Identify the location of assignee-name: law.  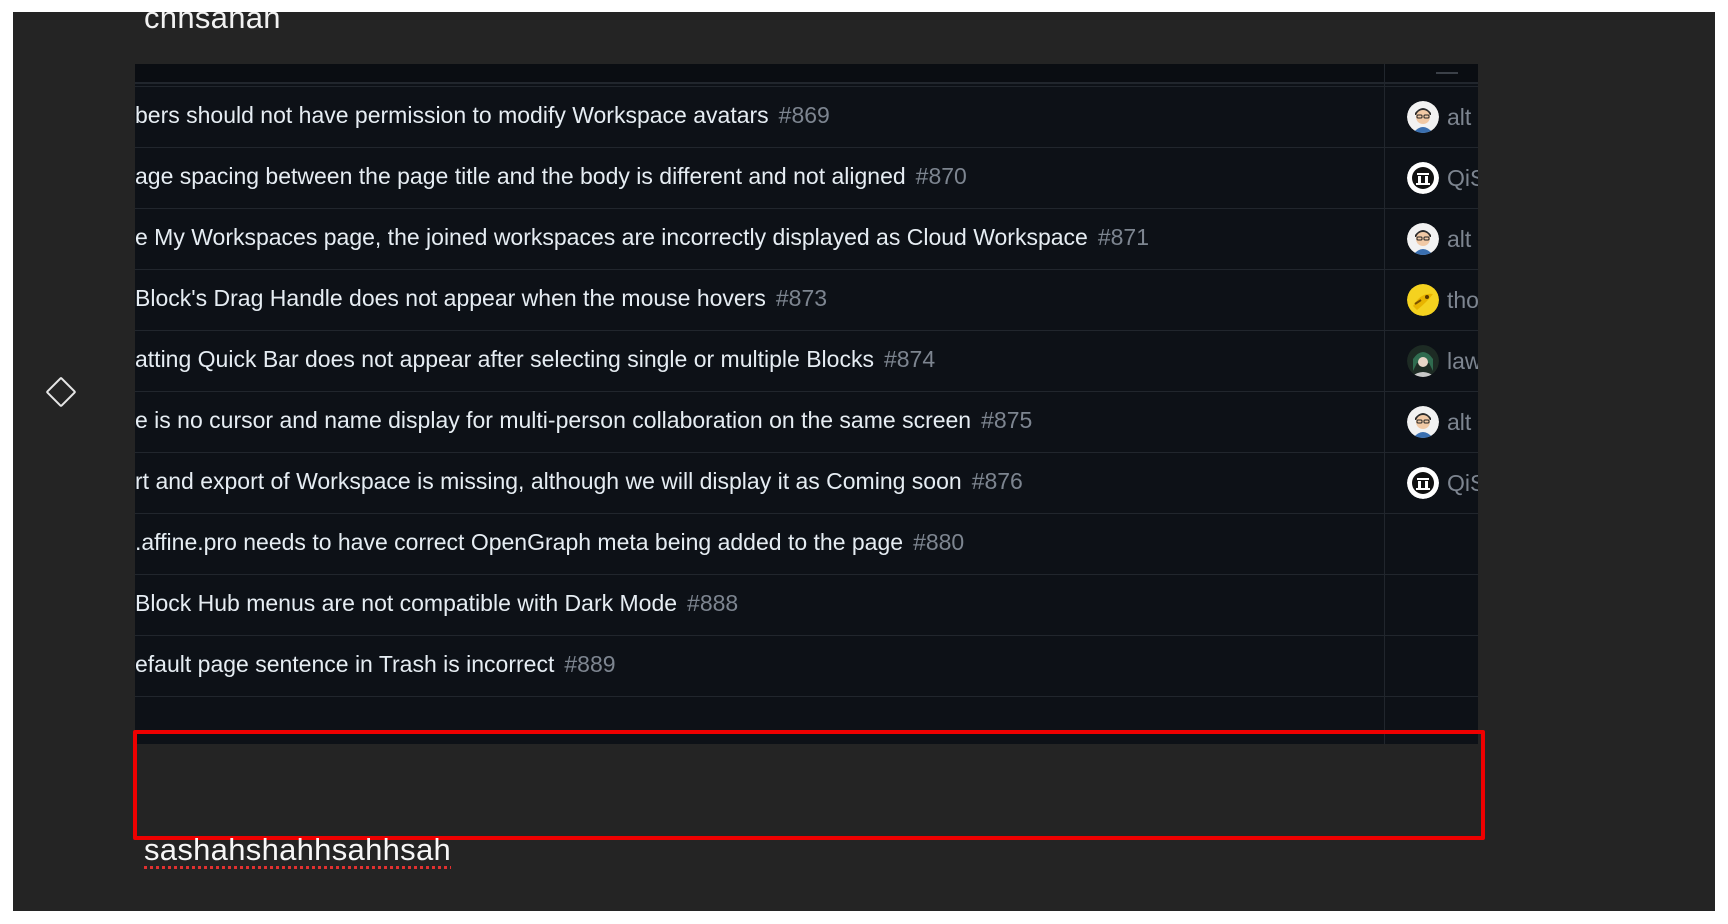
(1462, 361).